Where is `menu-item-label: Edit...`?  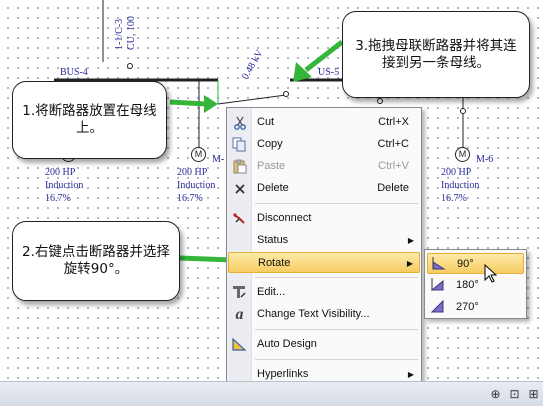
menu-item-label: Edit... is located at coordinates (271, 292).